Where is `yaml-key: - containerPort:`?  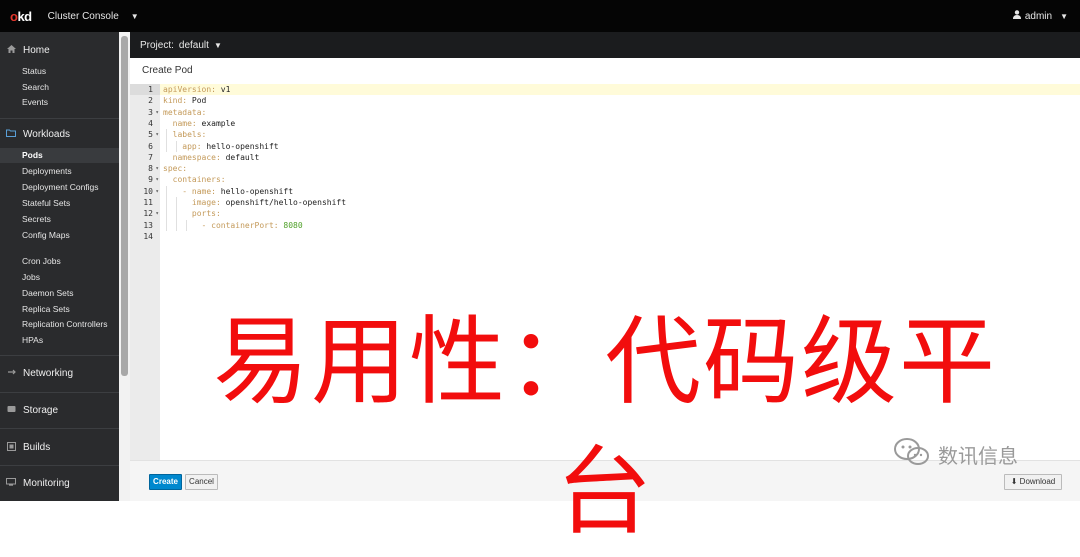
yaml-key: - containerPort: is located at coordinates (221, 225).